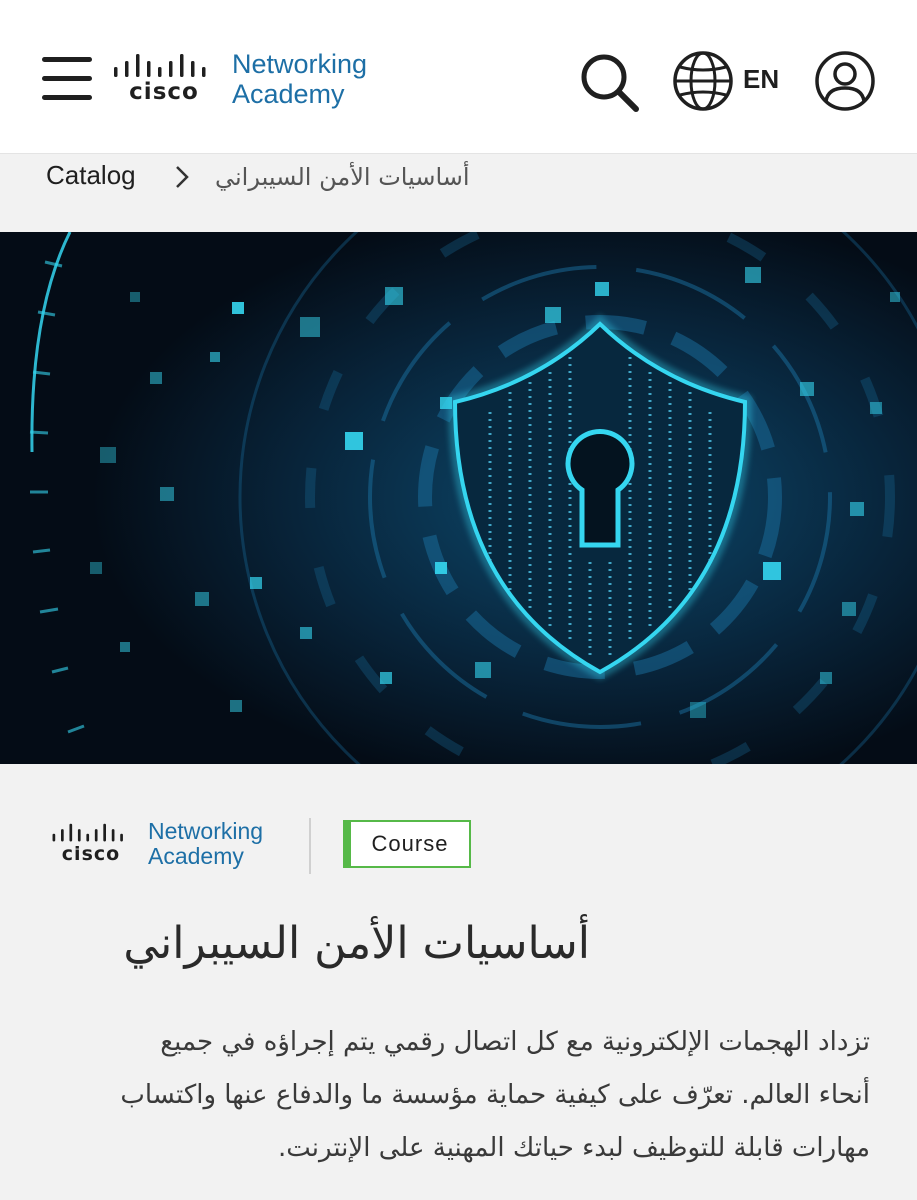  What do you see at coordinates (845, 83) in the screenshot?
I see `user-icon` at bounding box center [845, 83].